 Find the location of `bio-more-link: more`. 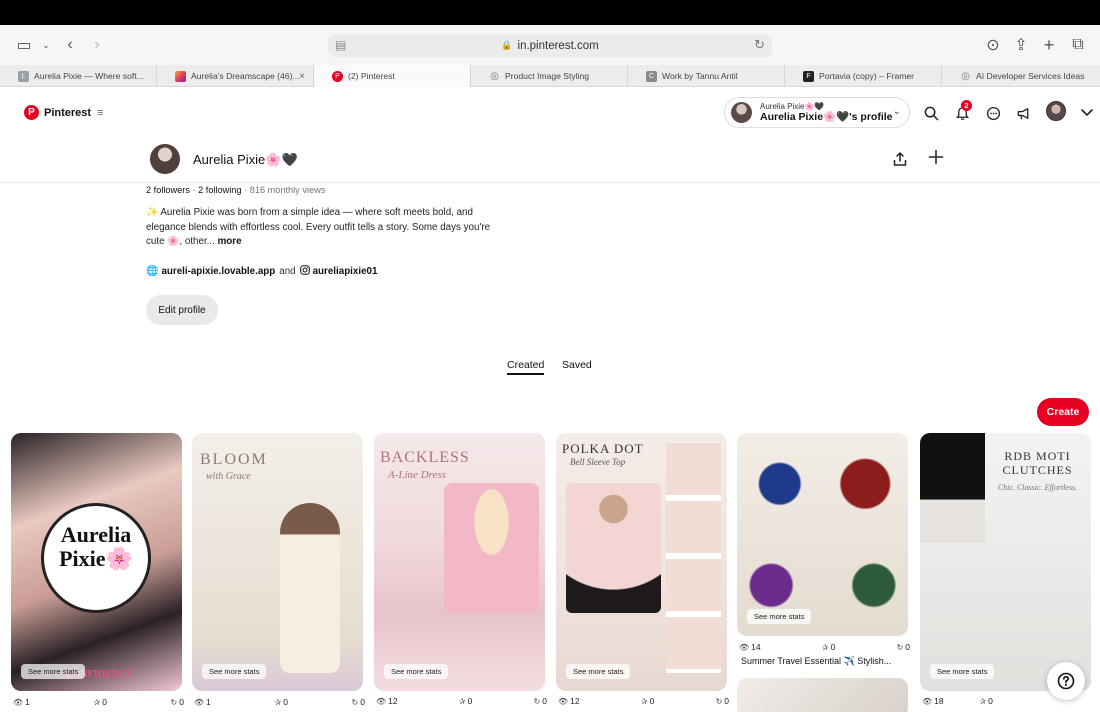

bio-more-link: more is located at coordinates (230, 241).